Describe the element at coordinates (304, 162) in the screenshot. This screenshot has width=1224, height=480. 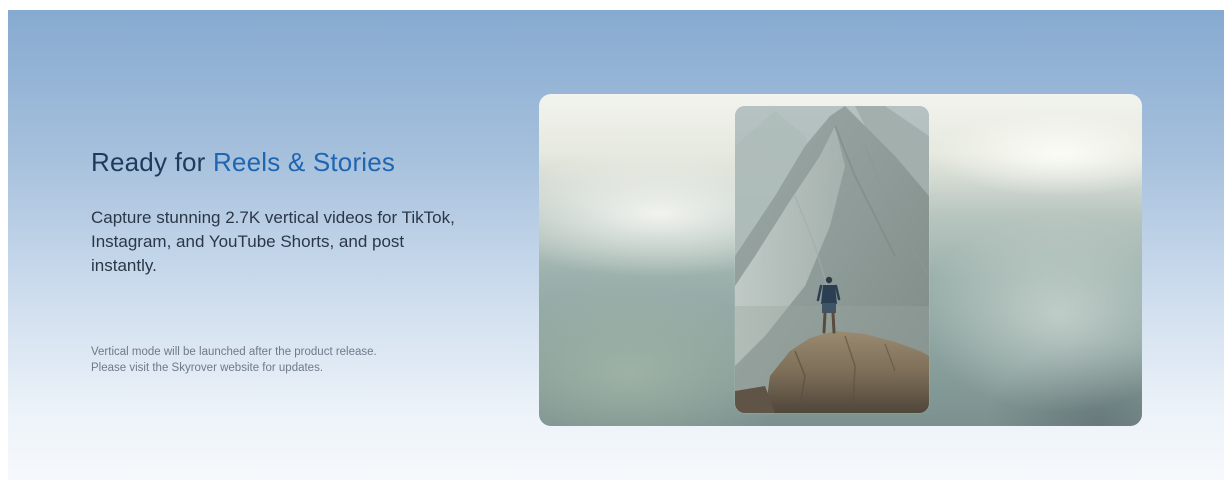
I see `headline-accent: Reels & Stories` at that location.